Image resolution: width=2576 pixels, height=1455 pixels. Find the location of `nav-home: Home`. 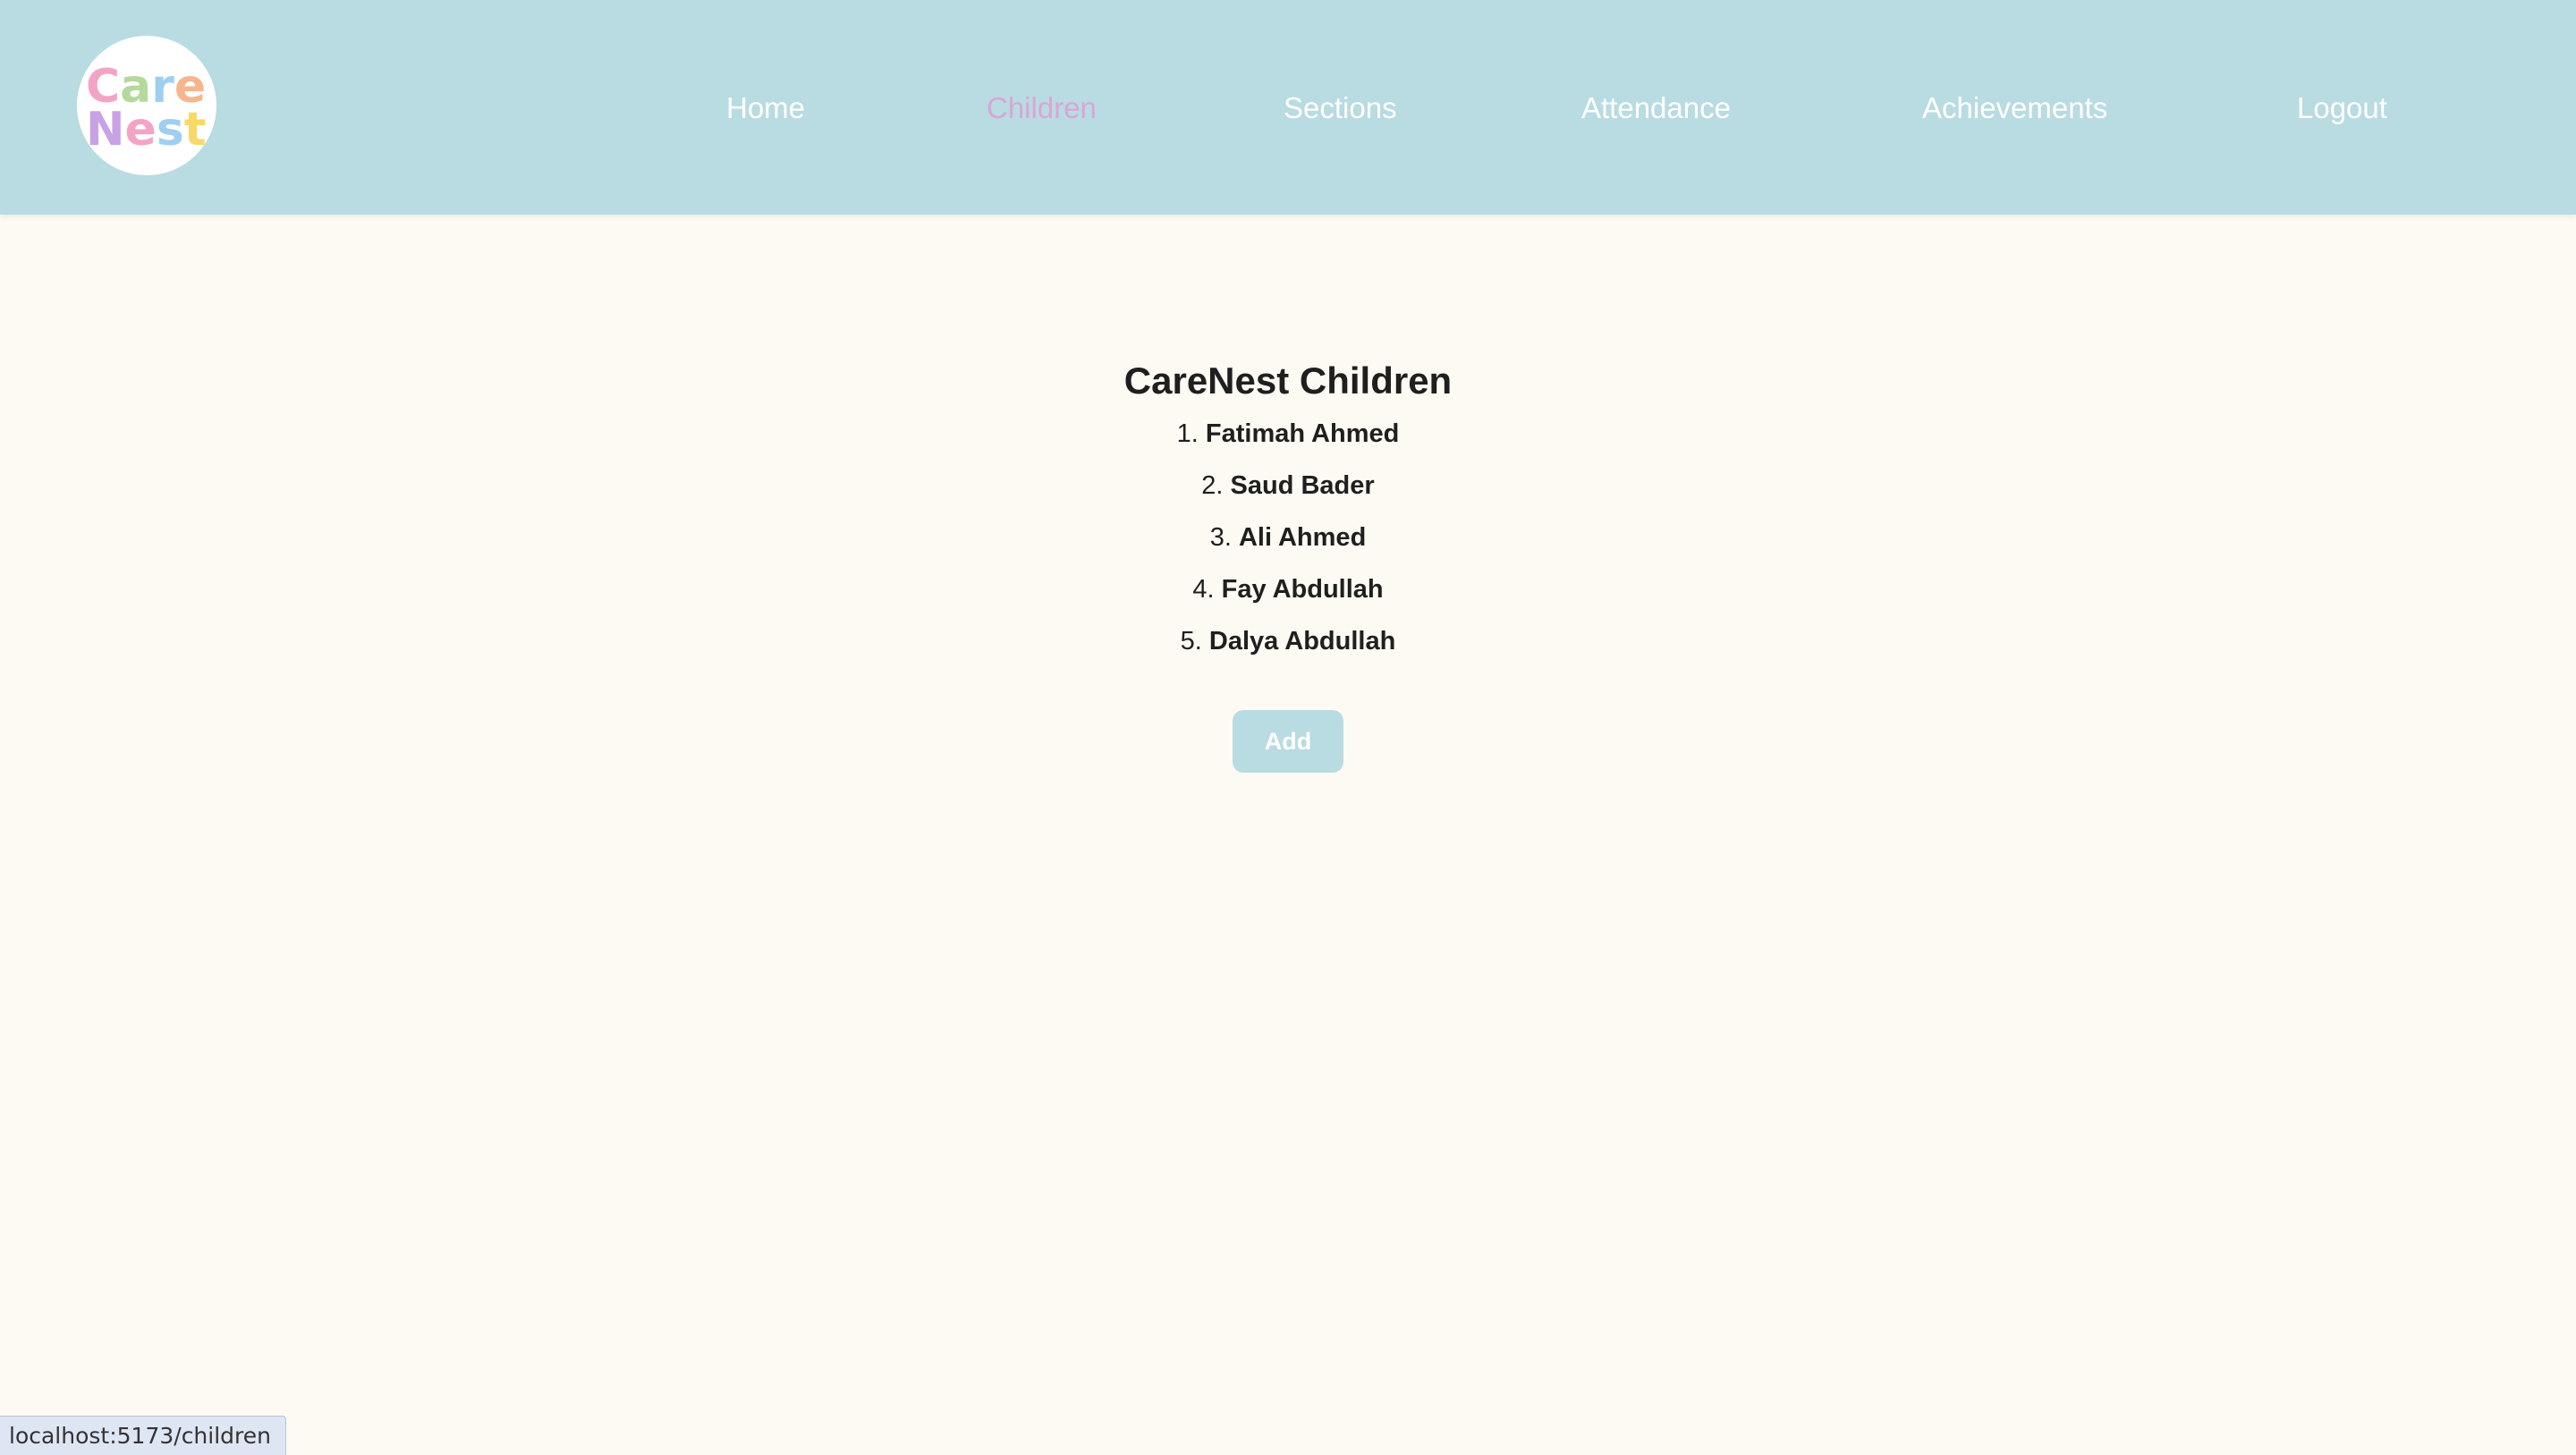

nav-home: Home is located at coordinates (765, 109).